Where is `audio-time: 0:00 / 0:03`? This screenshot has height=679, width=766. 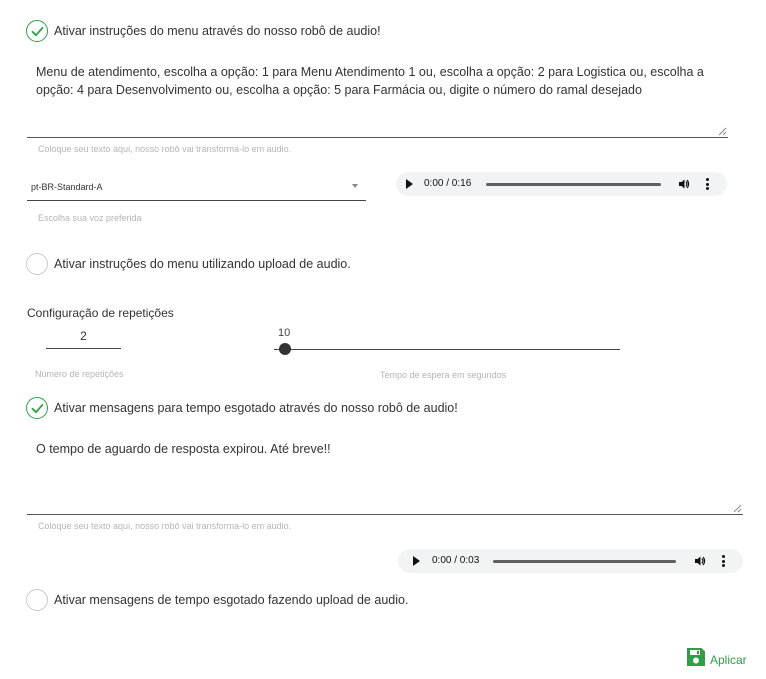 audio-time: 0:00 / 0:03 is located at coordinates (456, 560).